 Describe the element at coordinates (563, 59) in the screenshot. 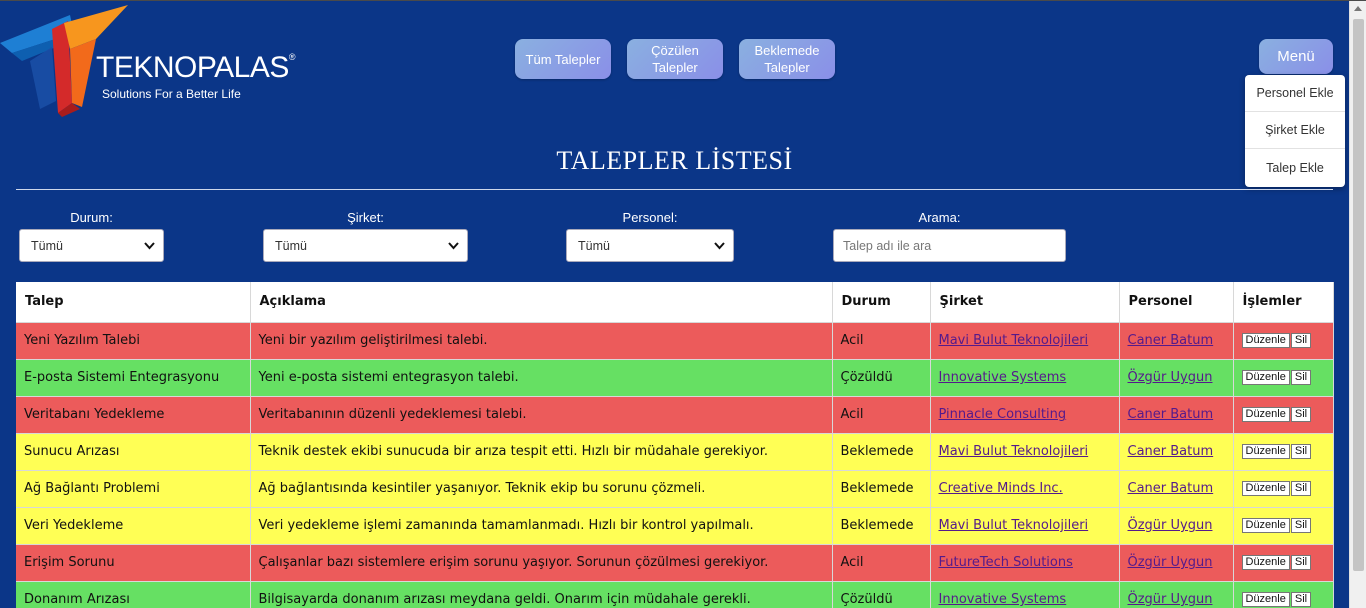

I see `all-requests-button: Tüm Talepler` at that location.